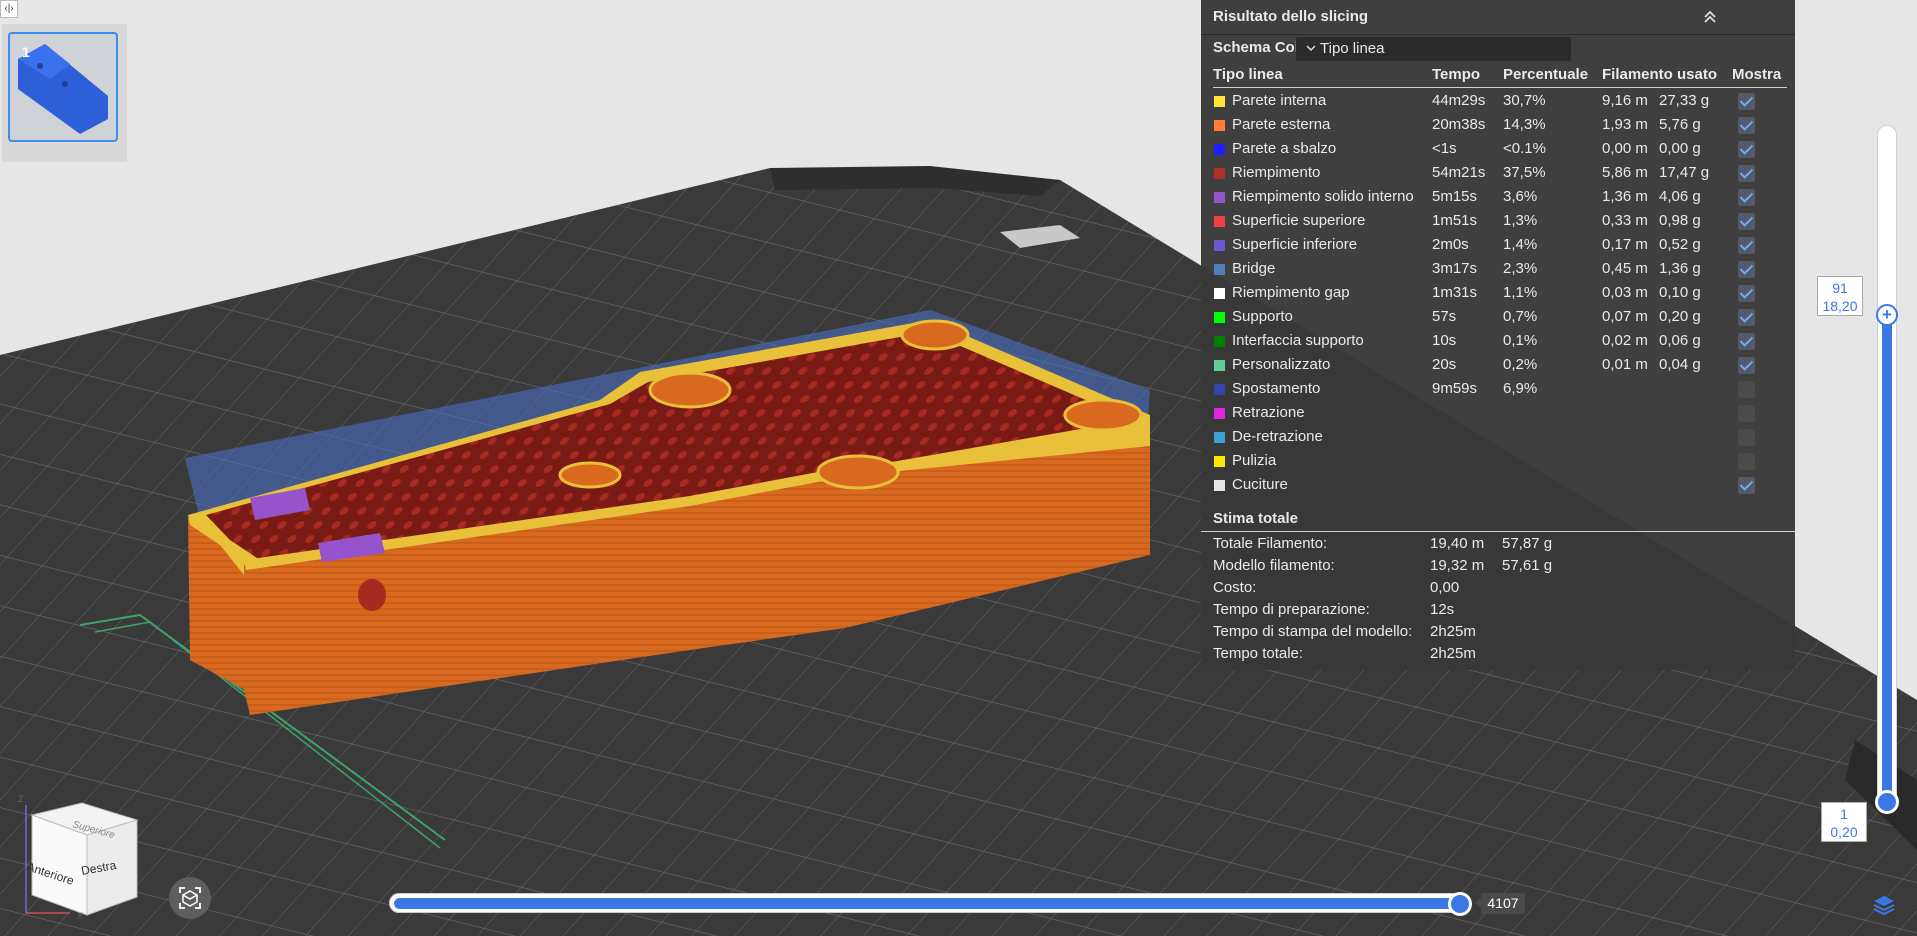 This screenshot has height=936, width=1917. What do you see at coordinates (1625, 268) in the screenshot?
I see `line-type-length: 0,45 m` at bounding box center [1625, 268].